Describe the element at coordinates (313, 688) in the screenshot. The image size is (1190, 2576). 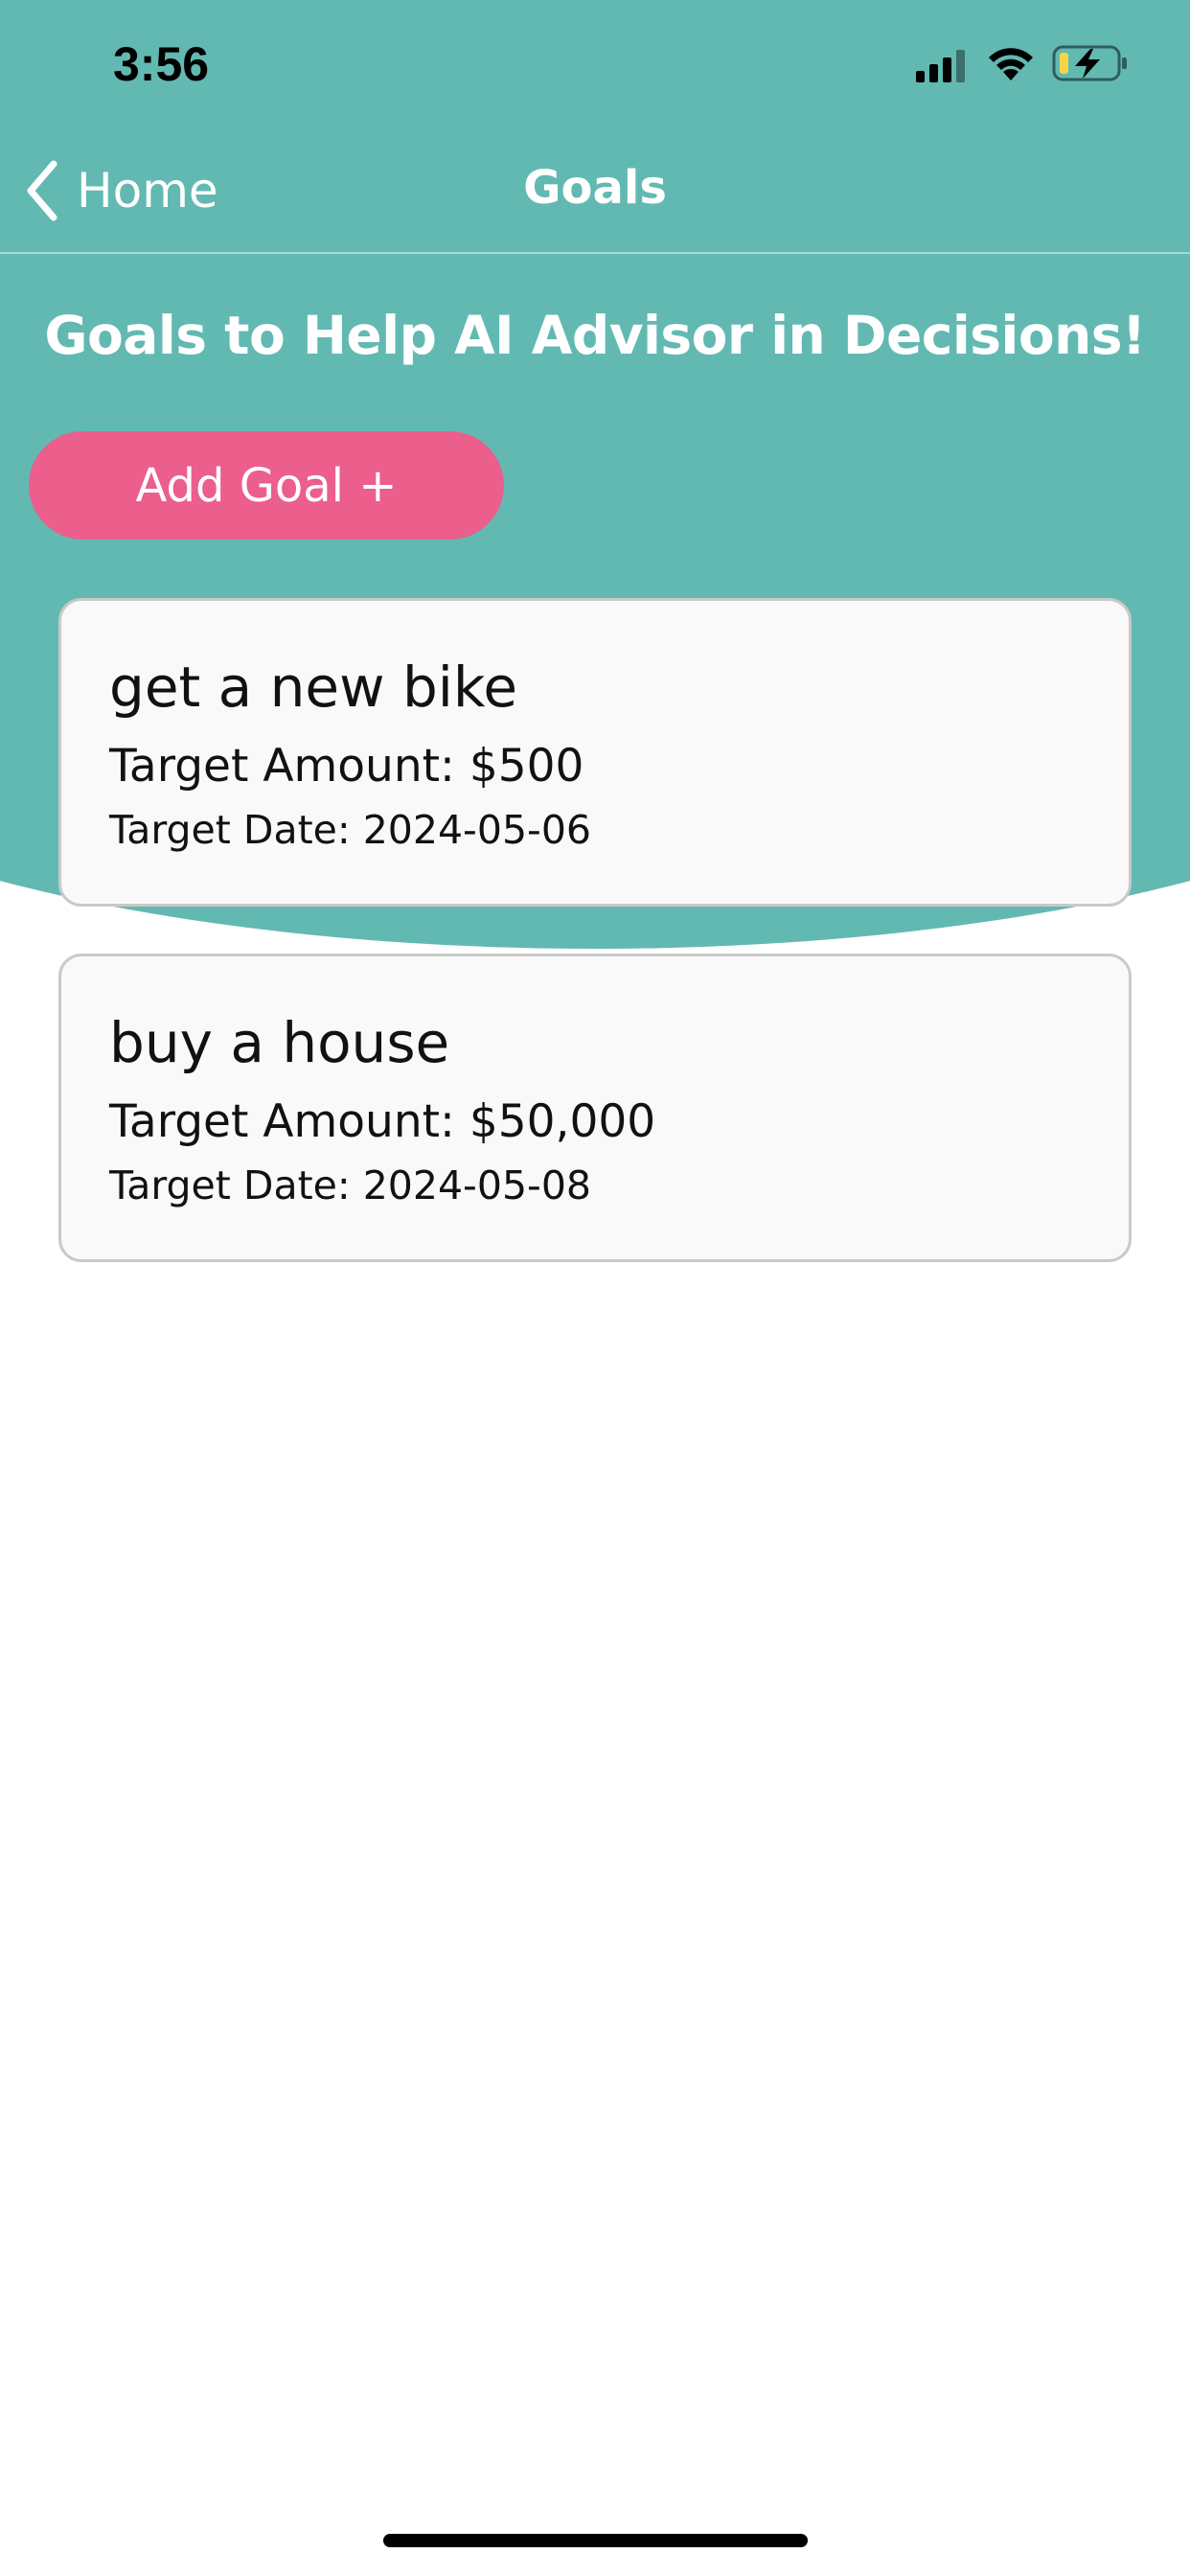
I see `goal-title: get a new bike` at that location.